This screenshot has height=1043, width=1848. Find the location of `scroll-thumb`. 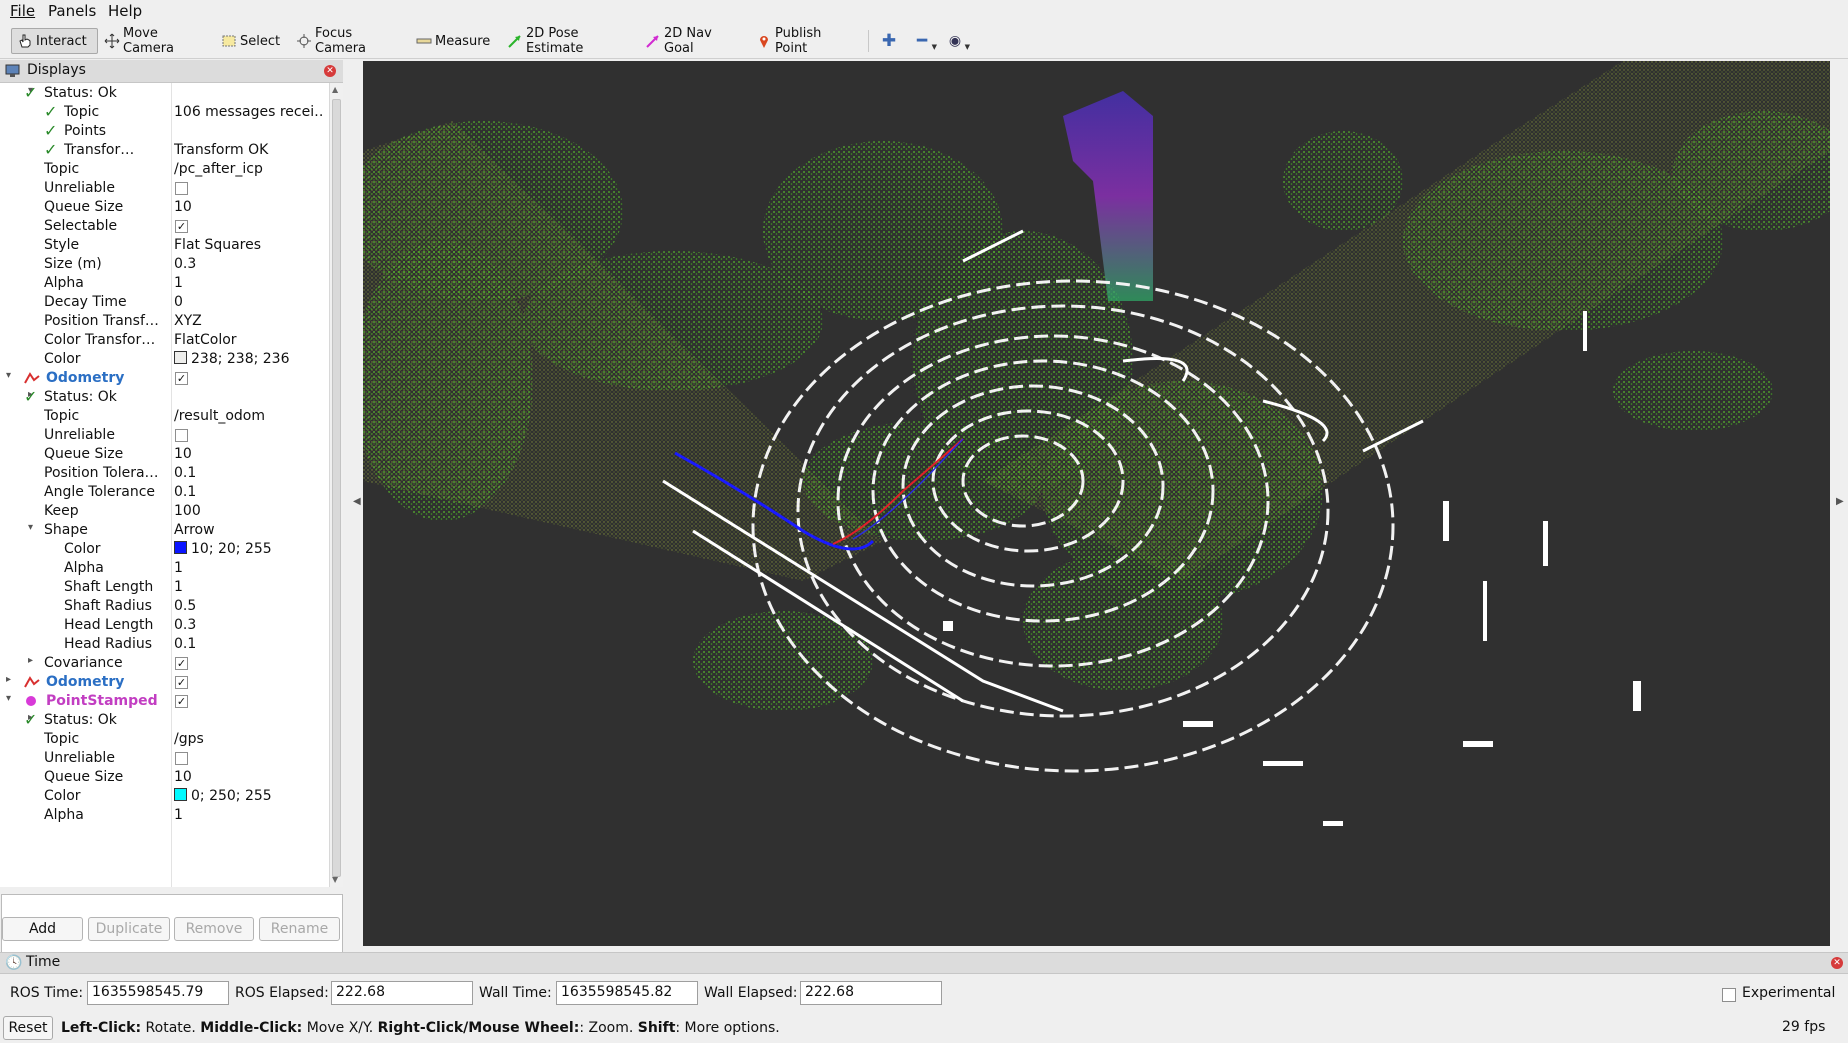

scroll-thumb is located at coordinates (336, 488).